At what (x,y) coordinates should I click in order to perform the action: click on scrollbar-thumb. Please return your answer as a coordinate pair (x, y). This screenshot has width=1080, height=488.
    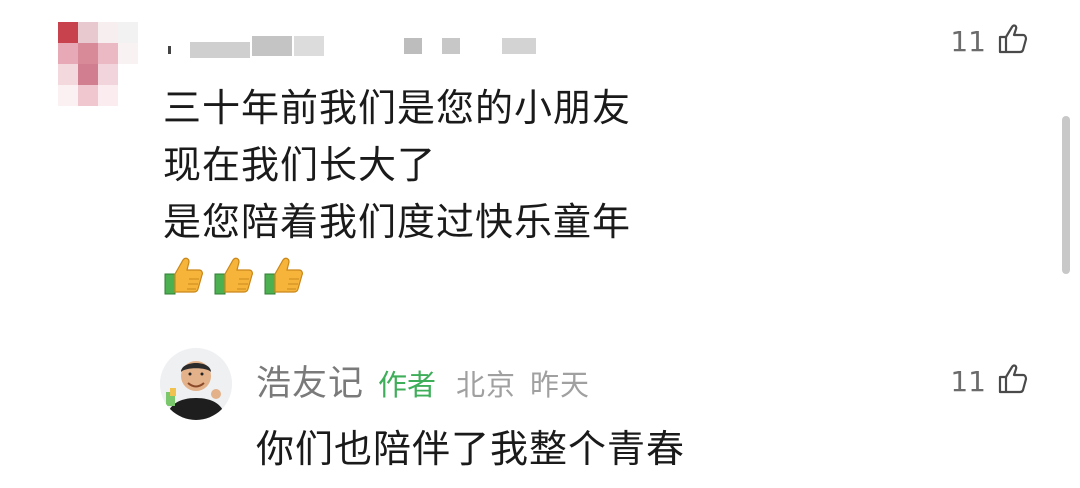
    Looking at the image, I should click on (1066, 195).